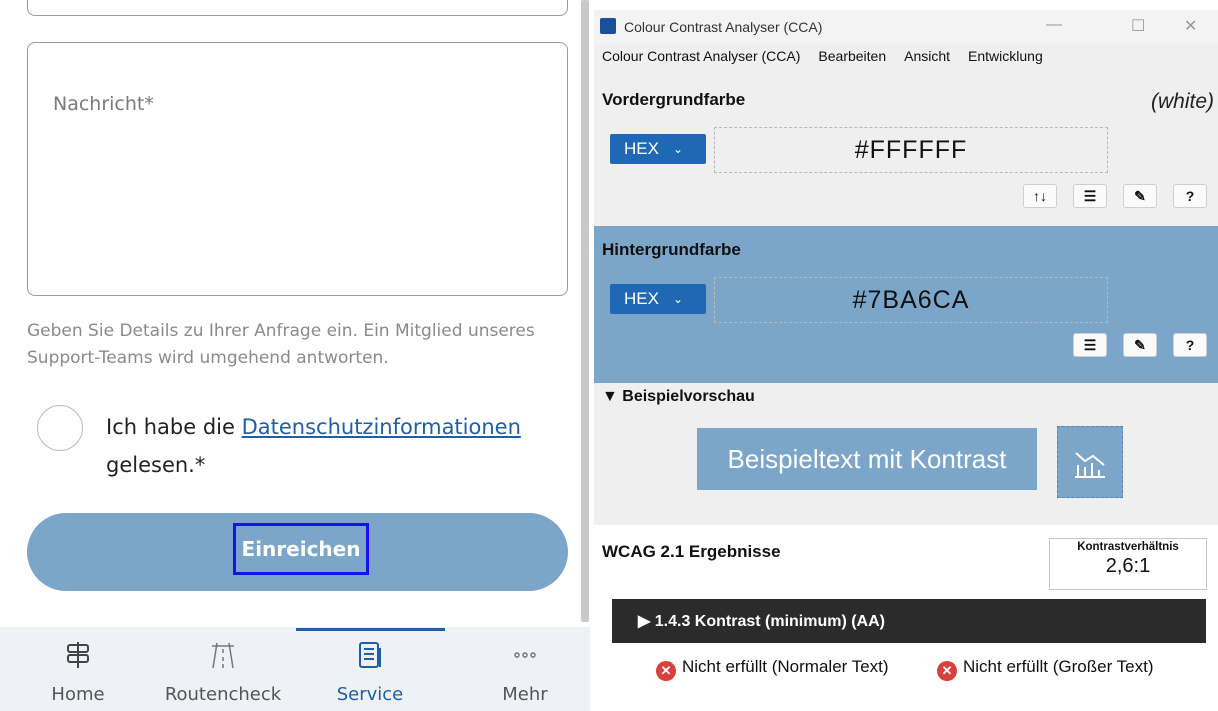 The image size is (1218, 711). What do you see at coordinates (78, 694) in the screenshot?
I see `tab-home-label: Home` at bounding box center [78, 694].